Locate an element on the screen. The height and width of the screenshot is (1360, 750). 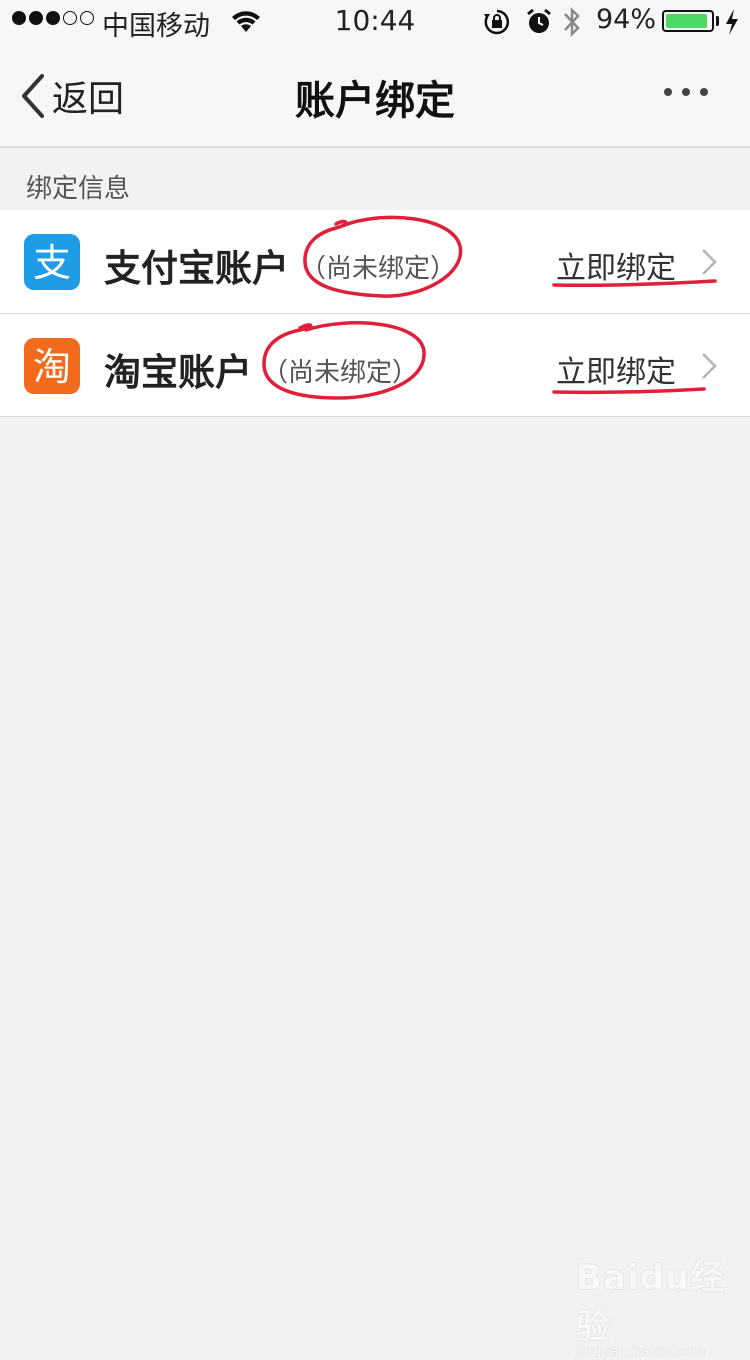
account-row-taobao: 淘 淘宝账户 （尚未绑定） 立即绑定 is located at coordinates (375, 364).